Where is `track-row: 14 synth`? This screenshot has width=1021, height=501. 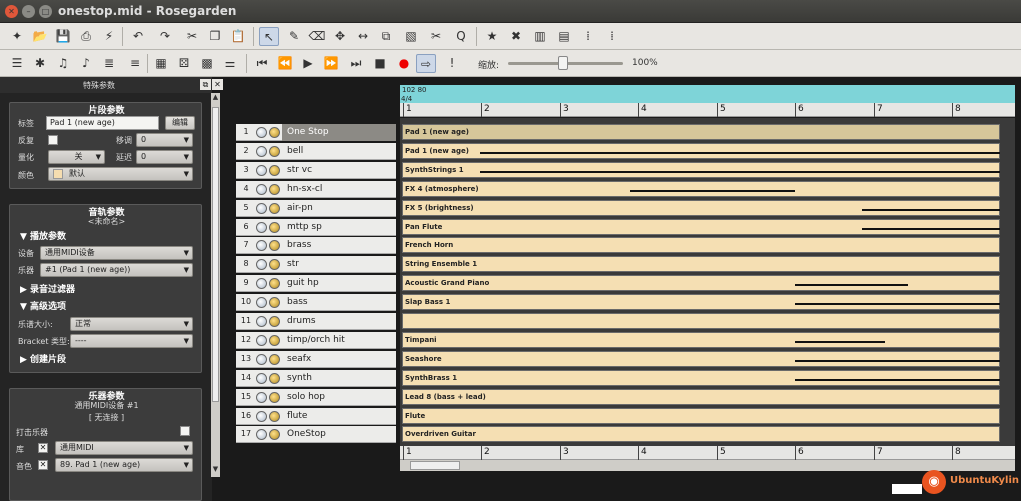
track-row: 14 synth is located at coordinates (316, 378).